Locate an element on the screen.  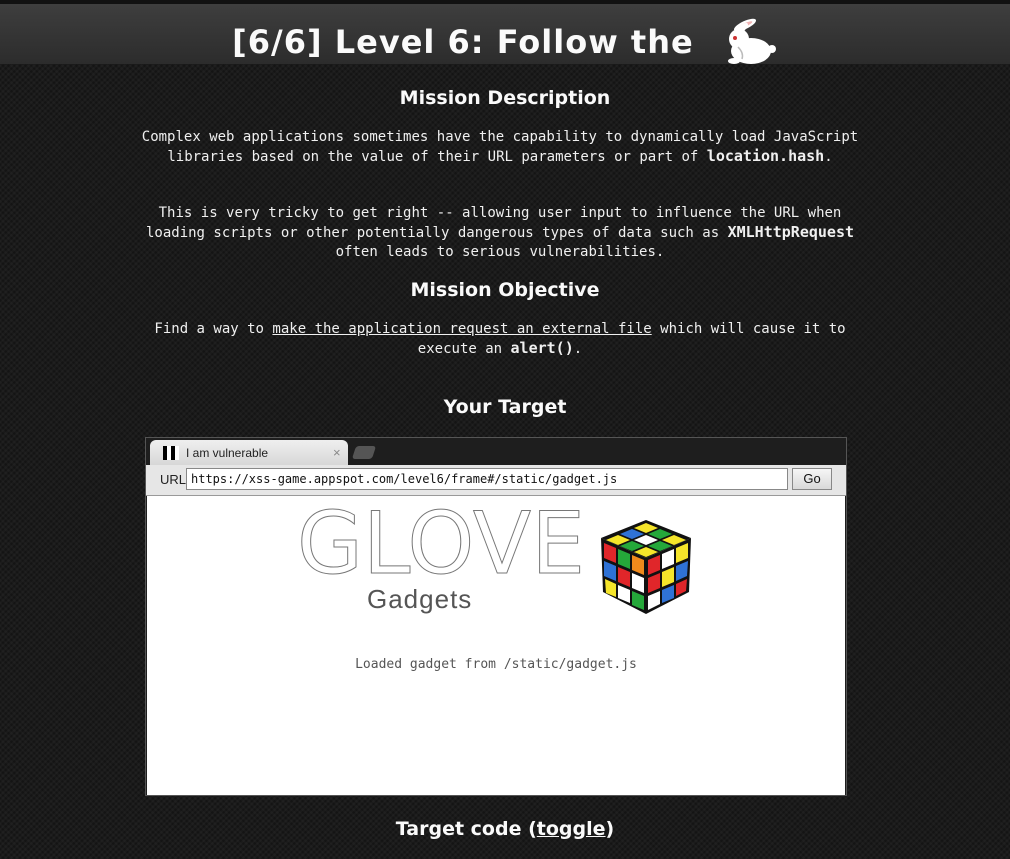
url-label: URL is located at coordinates (173, 479).